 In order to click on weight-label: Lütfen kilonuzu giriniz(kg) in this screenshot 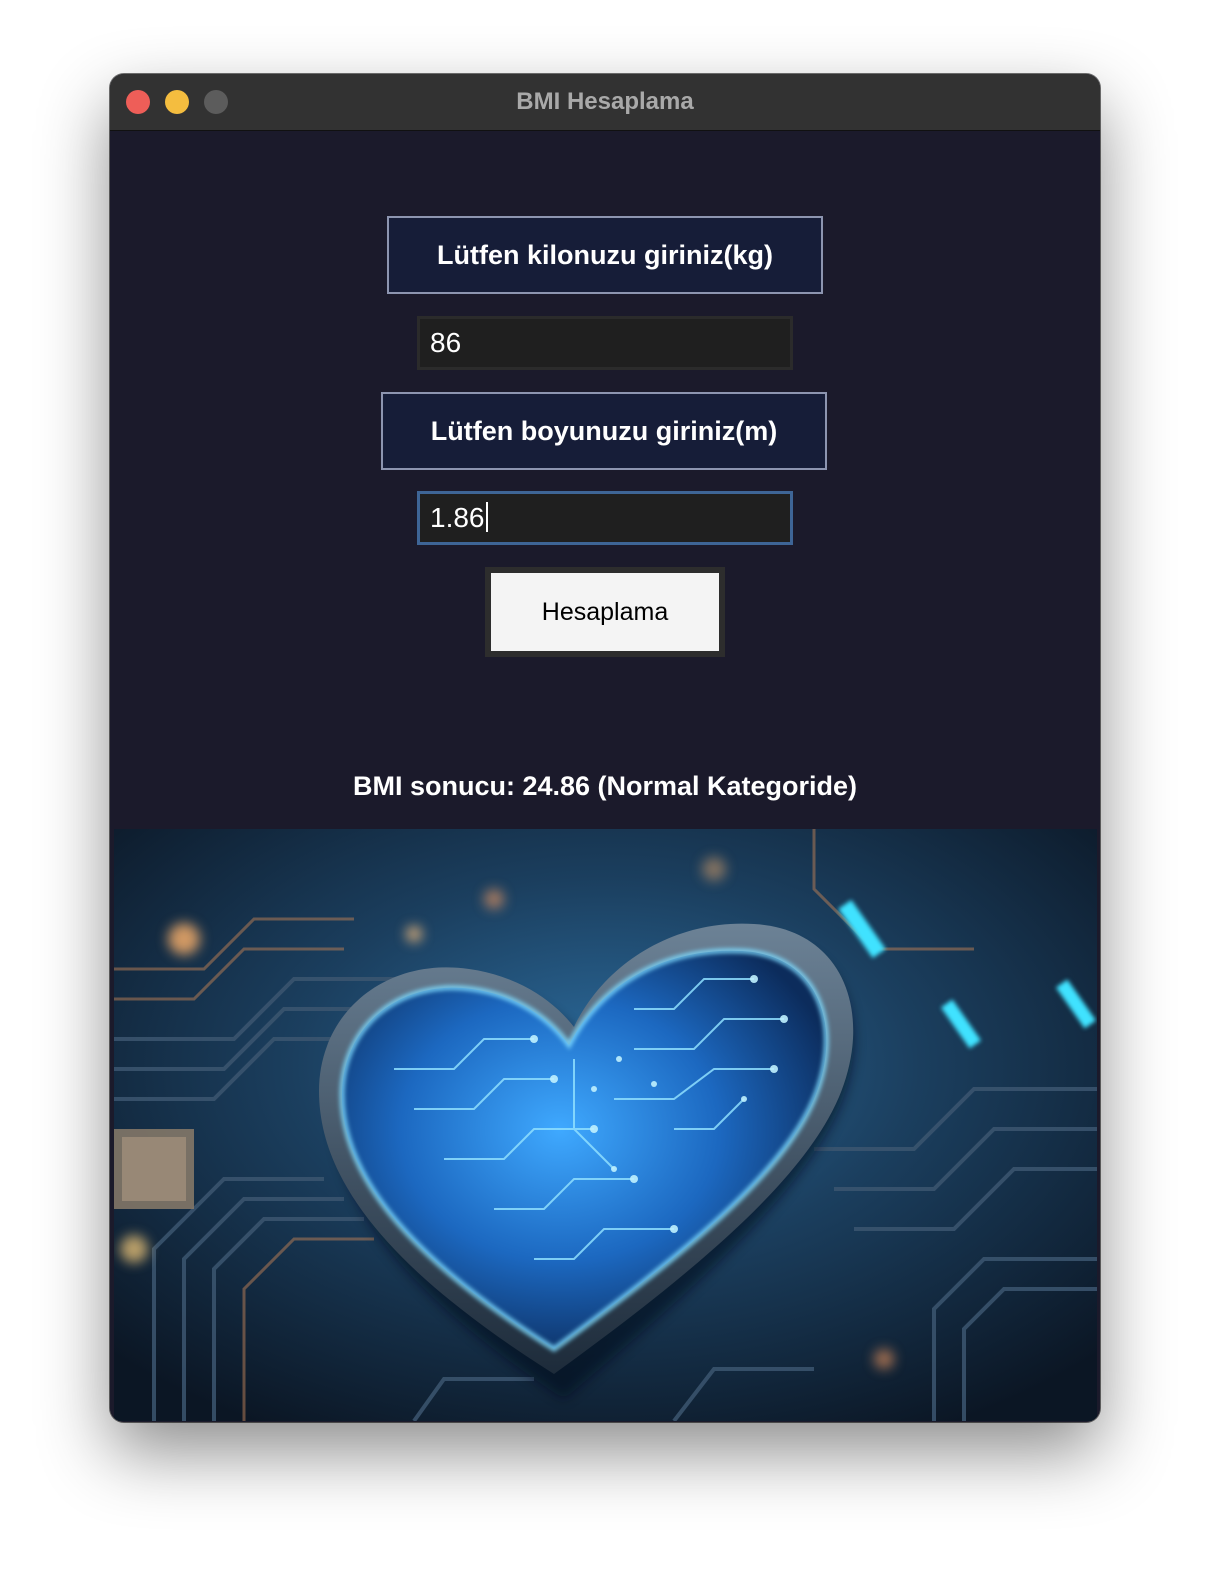, I will do `click(605, 255)`.